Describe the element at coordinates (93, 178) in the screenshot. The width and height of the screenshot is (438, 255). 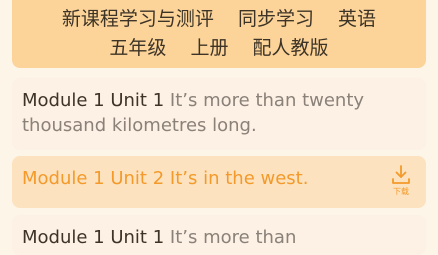
I see `lesson-module: Module 1 Unit 2` at that location.